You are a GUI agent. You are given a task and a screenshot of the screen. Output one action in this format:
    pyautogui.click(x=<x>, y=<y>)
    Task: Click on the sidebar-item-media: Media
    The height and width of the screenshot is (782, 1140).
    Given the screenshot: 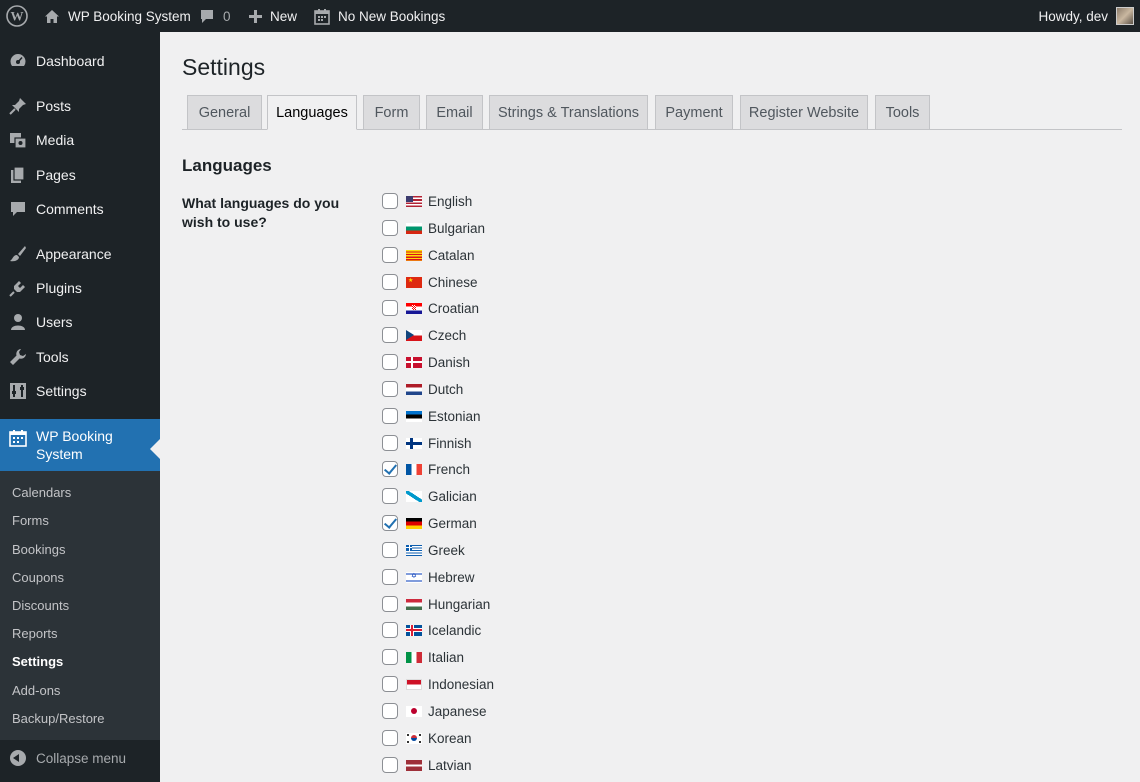 What is the action you would take?
    pyautogui.click(x=80, y=140)
    